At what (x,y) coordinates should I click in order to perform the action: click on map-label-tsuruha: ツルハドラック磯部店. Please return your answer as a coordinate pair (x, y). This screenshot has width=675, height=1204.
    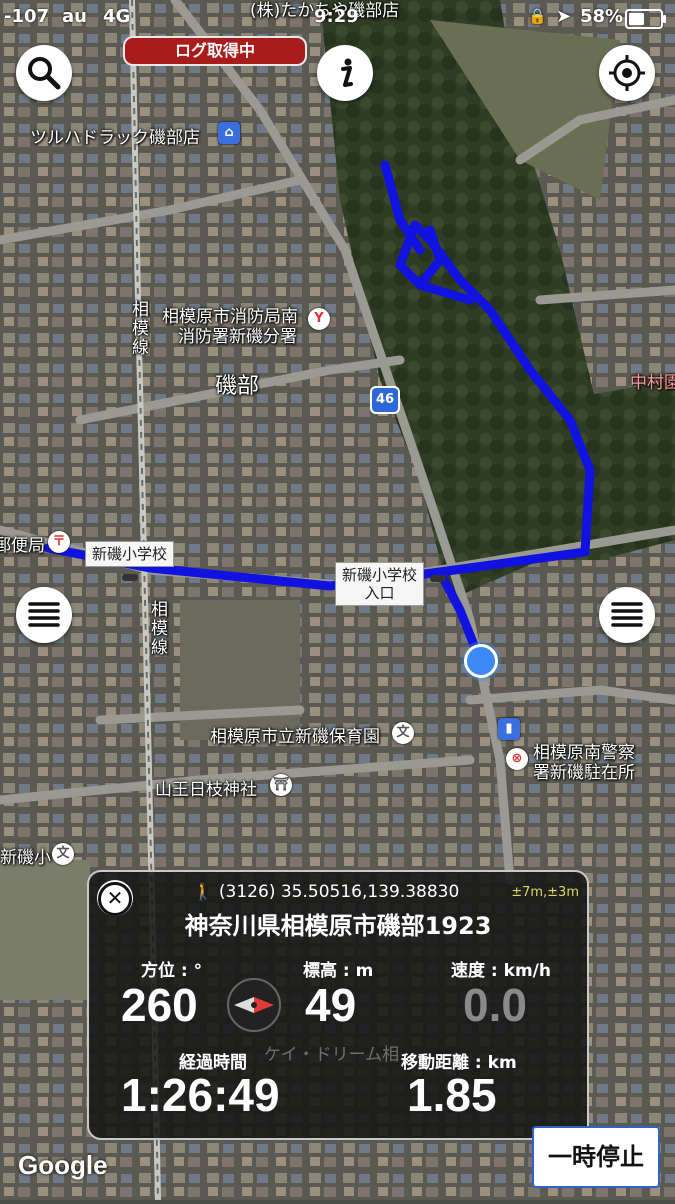
    Looking at the image, I should click on (115, 138).